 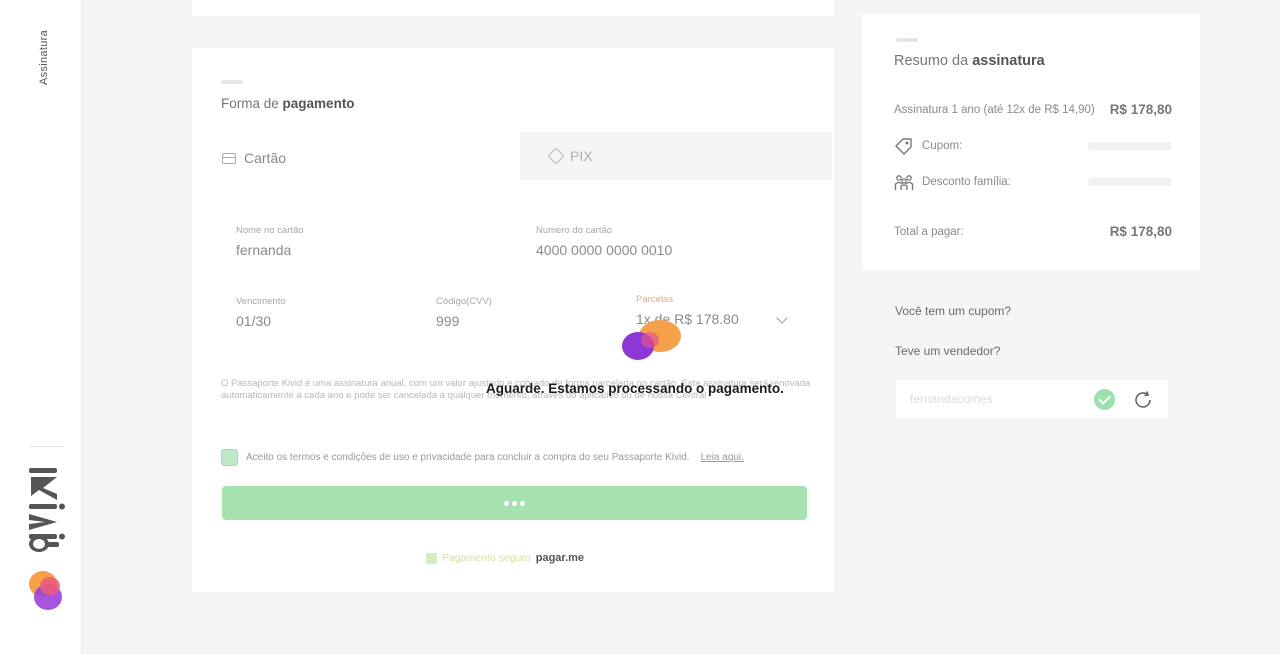 I want to click on tab-pix-label: PIX, so click(x=581, y=156).